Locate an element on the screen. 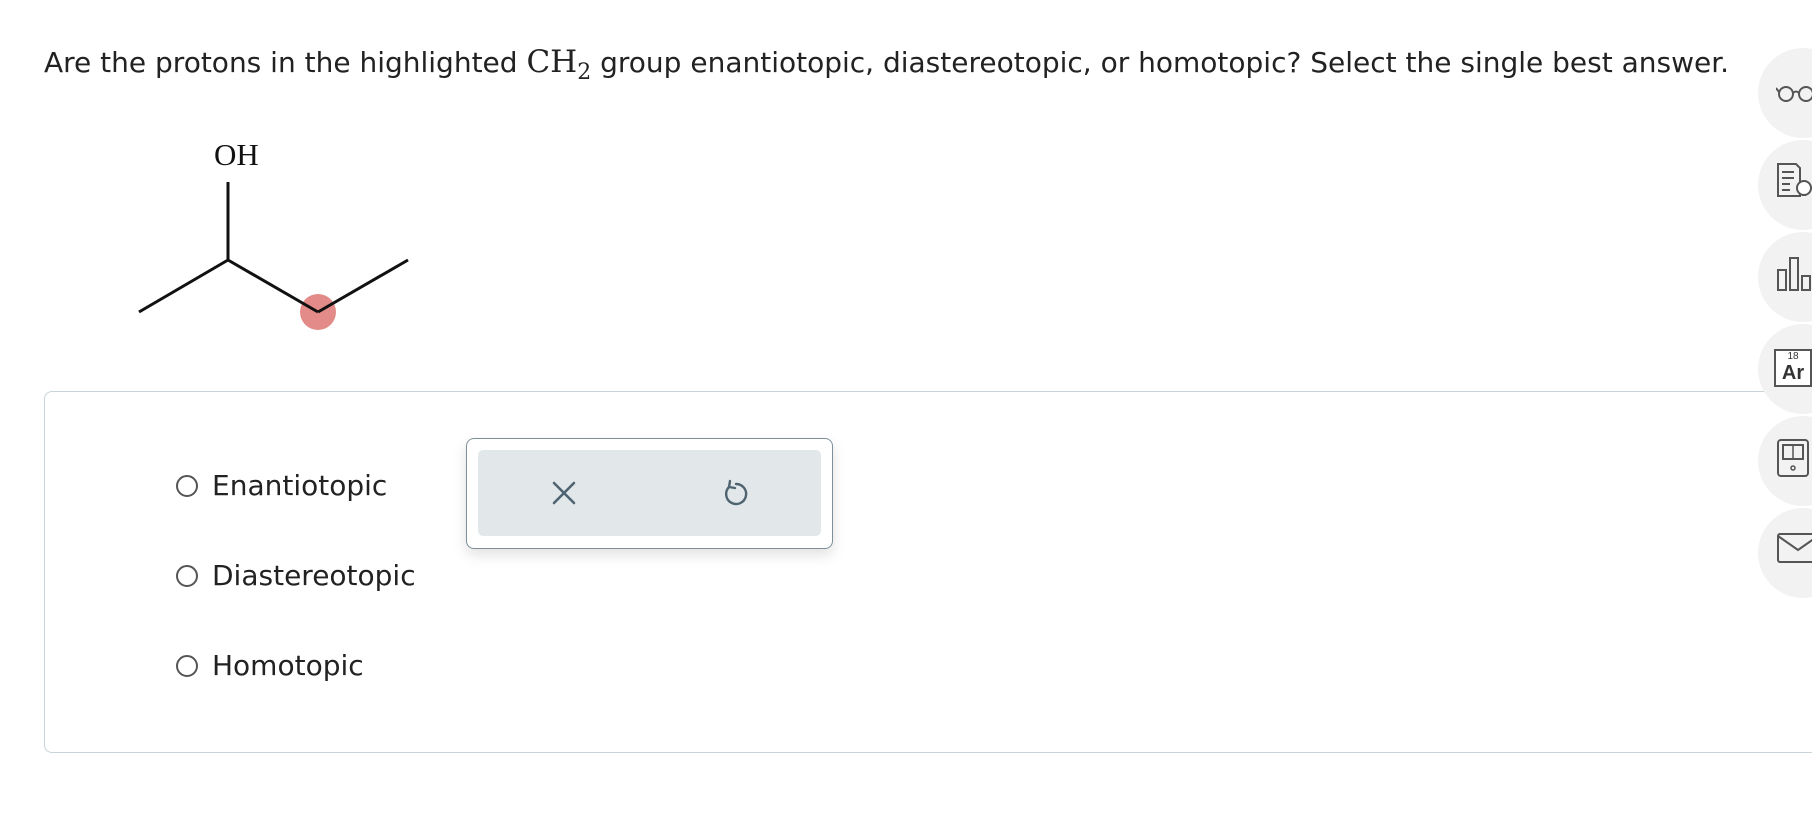 Image resolution: width=1812 pixels, height=816 pixels. hint-tool is located at coordinates (1785, 185).